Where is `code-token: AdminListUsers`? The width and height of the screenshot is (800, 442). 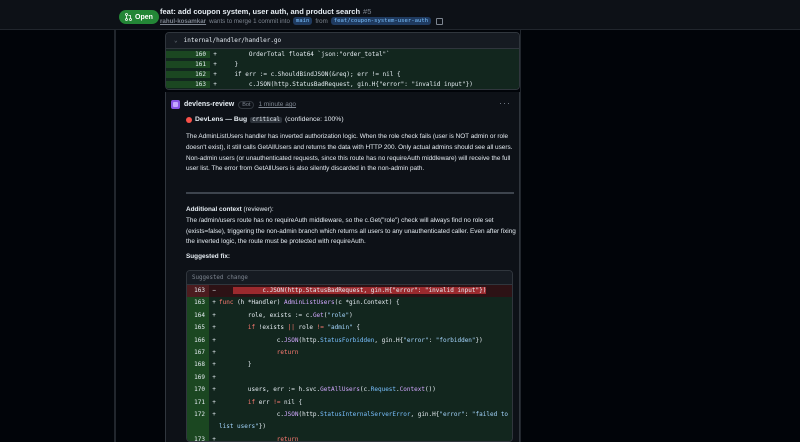
code-token: AdminListUsers is located at coordinates (309, 303).